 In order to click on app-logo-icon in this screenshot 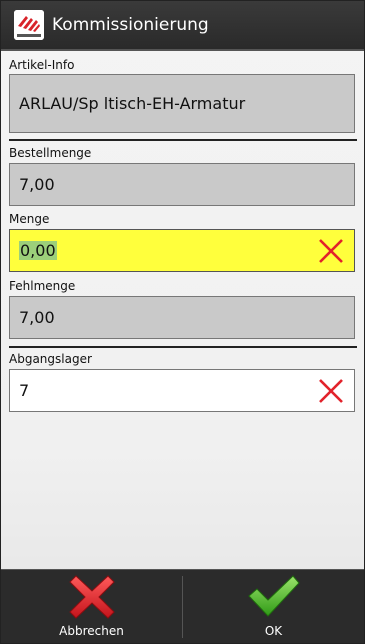, I will do `click(29, 25)`.